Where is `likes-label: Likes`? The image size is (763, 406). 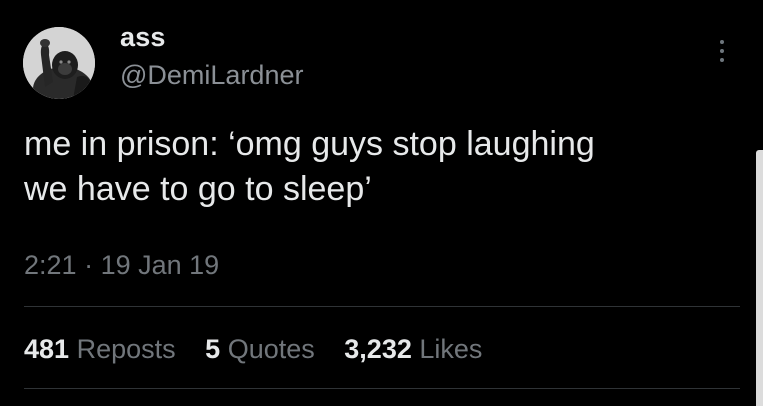
likes-label: Likes is located at coordinates (451, 349).